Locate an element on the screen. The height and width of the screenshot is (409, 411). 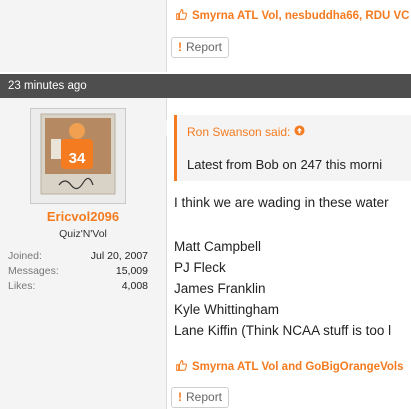
avatar-photo-icon: 34 is located at coordinates (78, 156).